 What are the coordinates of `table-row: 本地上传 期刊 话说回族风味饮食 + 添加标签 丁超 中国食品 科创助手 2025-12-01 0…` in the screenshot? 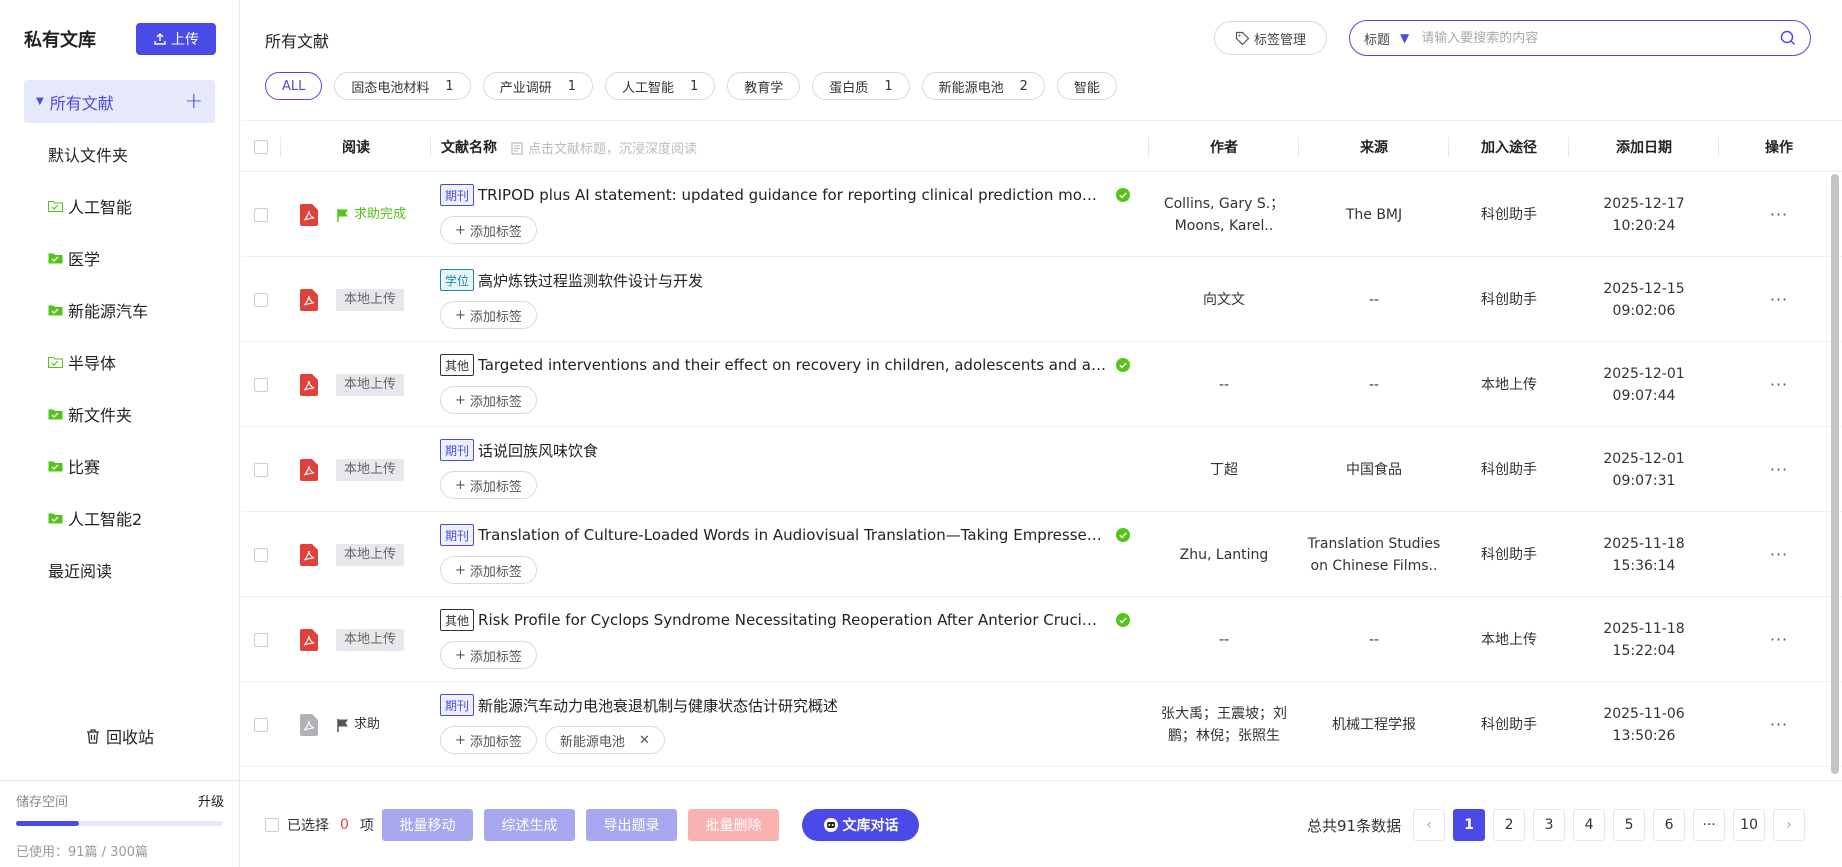 It's located at (1041, 469).